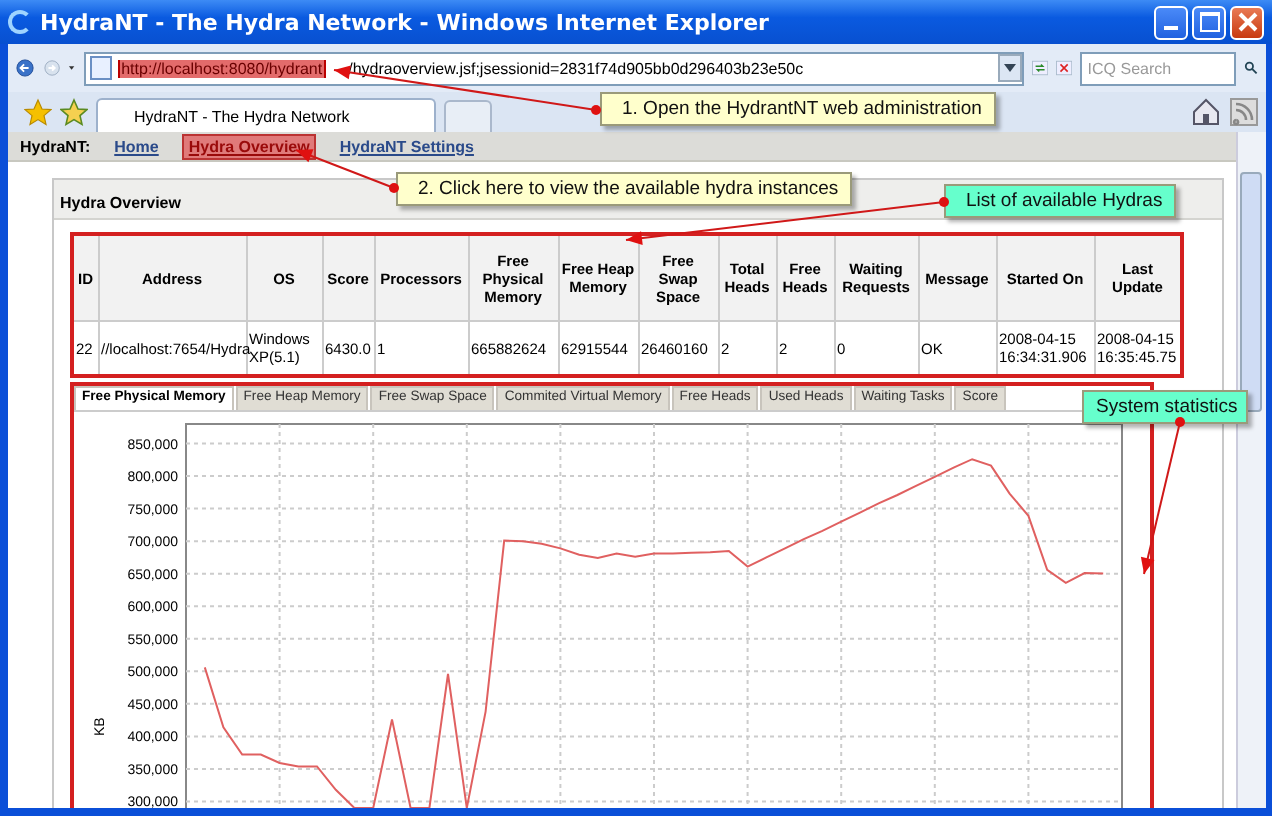 The width and height of the screenshot is (1272, 816). I want to click on search-field: ICQ Search, so click(1157, 68).